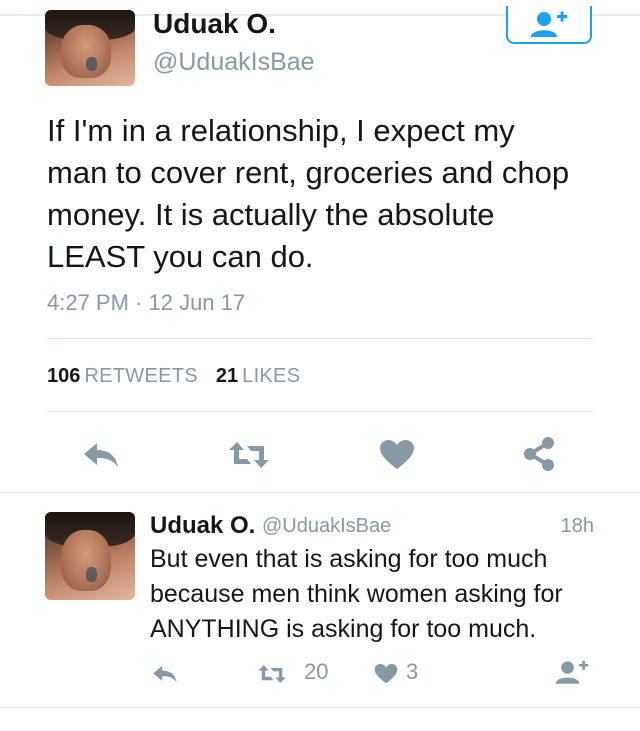  I want to click on author-handle: @UduakIsBae, so click(234, 62).